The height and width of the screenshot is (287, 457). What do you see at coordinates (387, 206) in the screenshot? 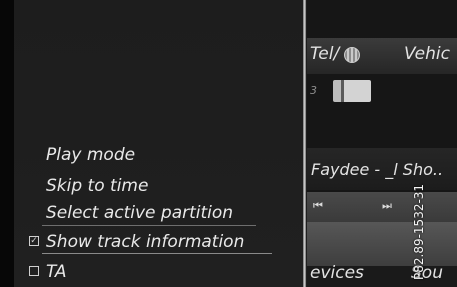
I see `next-track-icon: ⏭` at bounding box center [387, 206].